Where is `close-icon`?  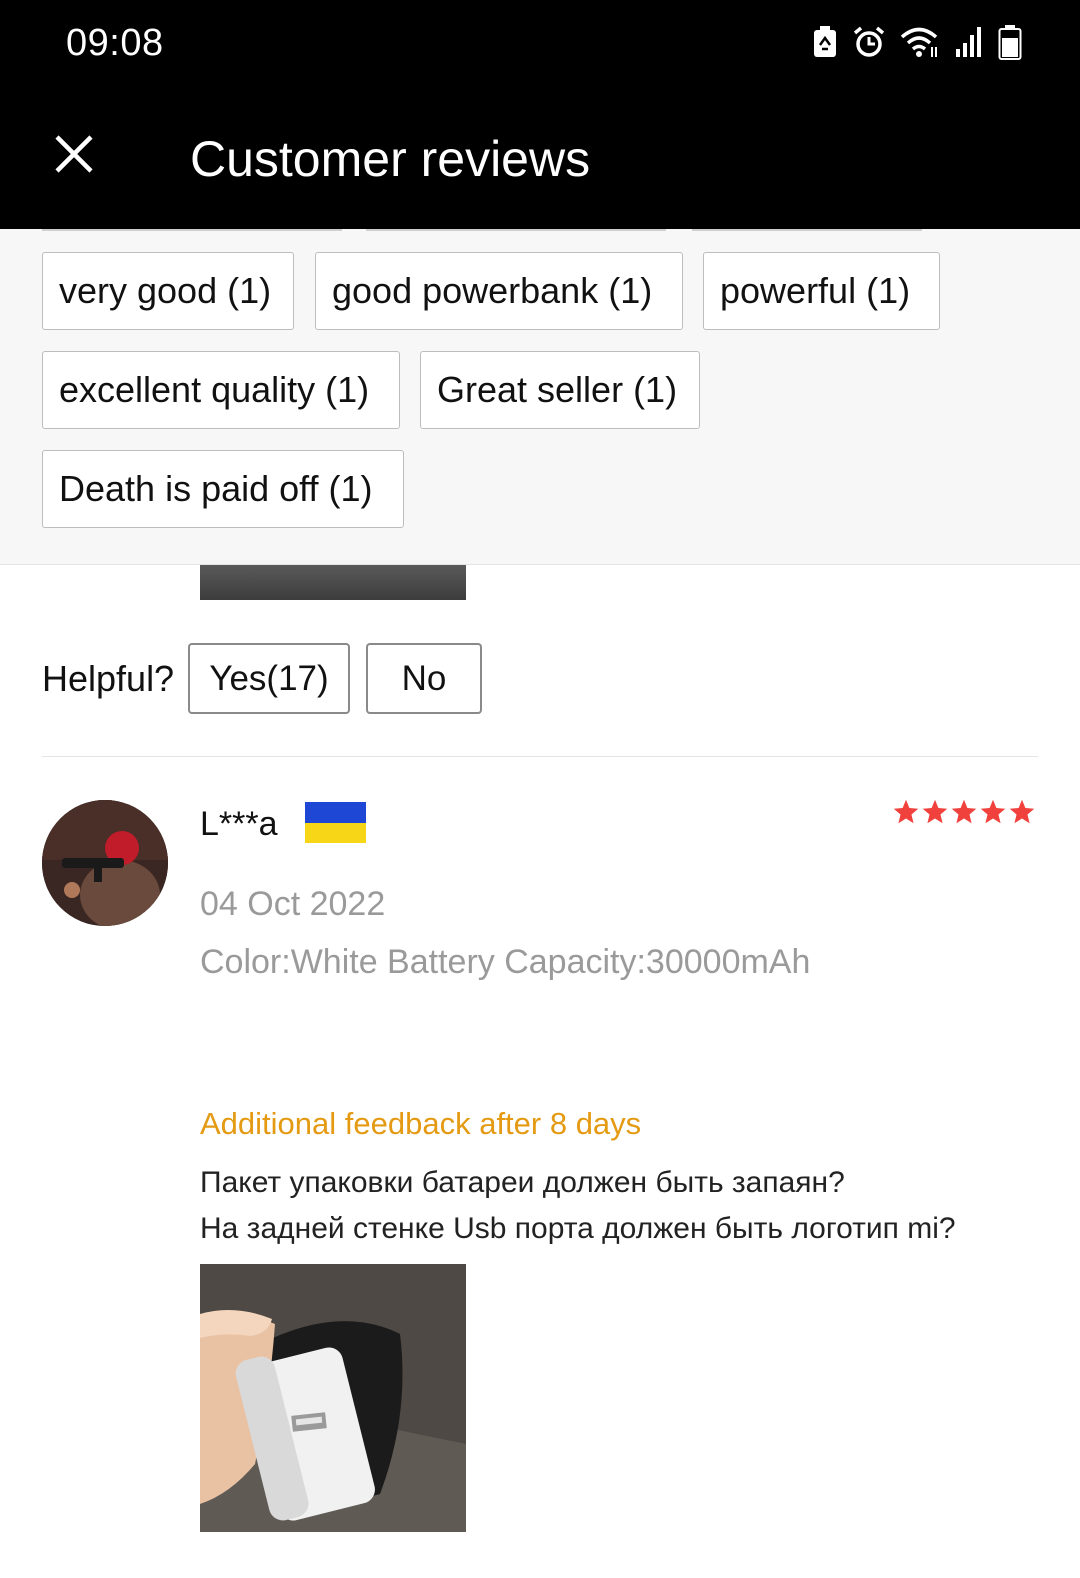
close-icon is located at coordinates (74, 154).